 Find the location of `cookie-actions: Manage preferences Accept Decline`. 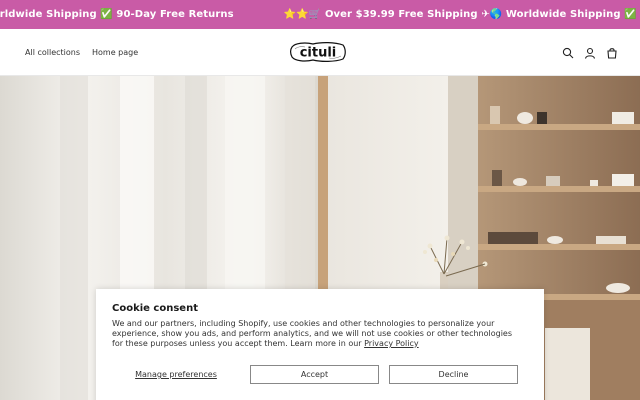

cookie-actions: Manage preferences Accept Decline is located at coordinates (315, 374).